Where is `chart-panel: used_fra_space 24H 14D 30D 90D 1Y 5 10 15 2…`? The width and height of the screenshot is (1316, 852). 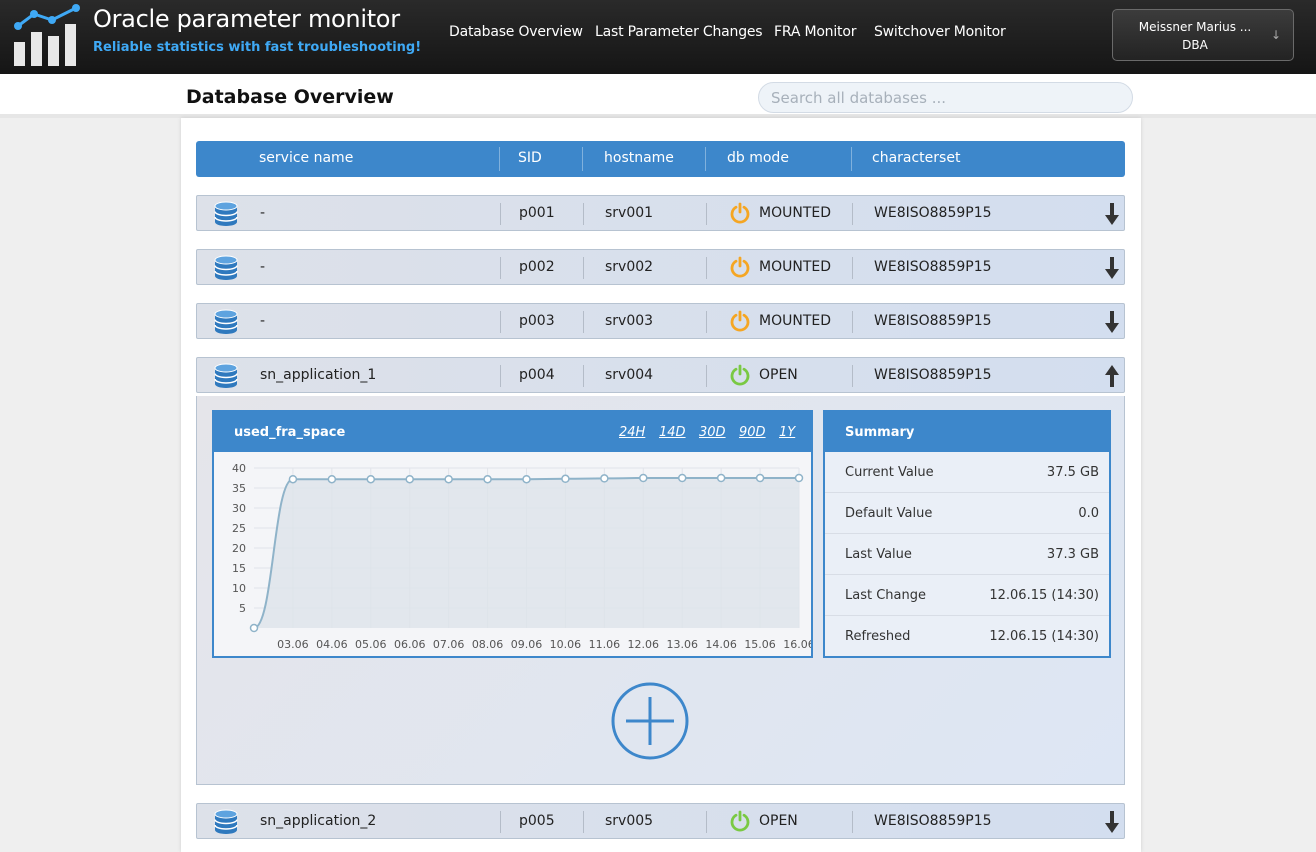 chart-panel: used_fra_space 24H 14D 30D 90D 1Y 5 10 15 2… is located at coordinates (512, 534).